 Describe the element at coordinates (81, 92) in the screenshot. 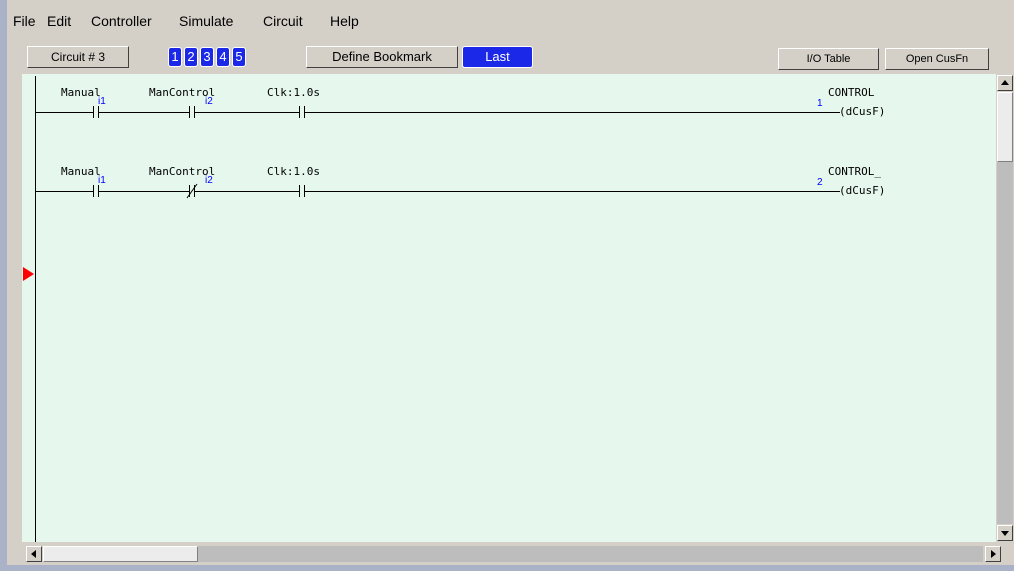

I see `rung-1-contact-1-label: Manual` at that location.